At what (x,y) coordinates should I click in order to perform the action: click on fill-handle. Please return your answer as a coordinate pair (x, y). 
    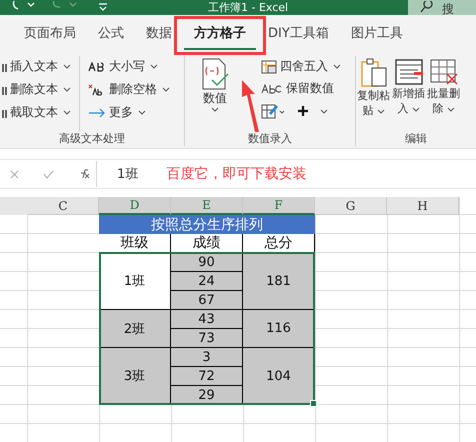
    Looking at the image, I should click on (313, 403).